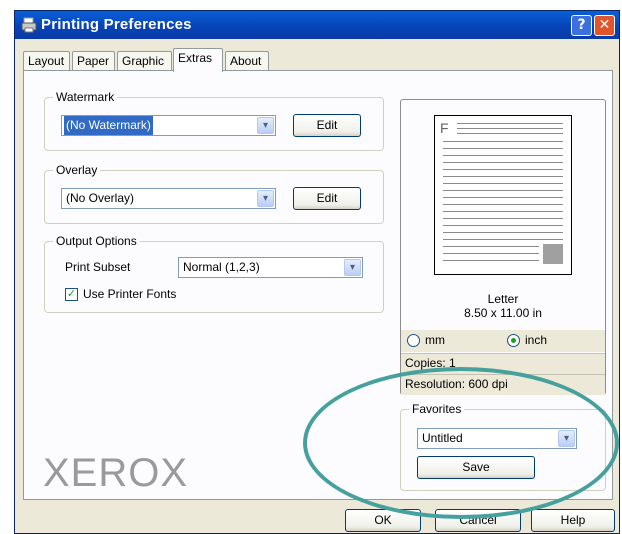 The width and height of the screenshot is (622, 534). What do you see at coordinates (430, 363) in the screenshot?
I see `copies-text: Copies: 1` at bounding box center [430, 363].